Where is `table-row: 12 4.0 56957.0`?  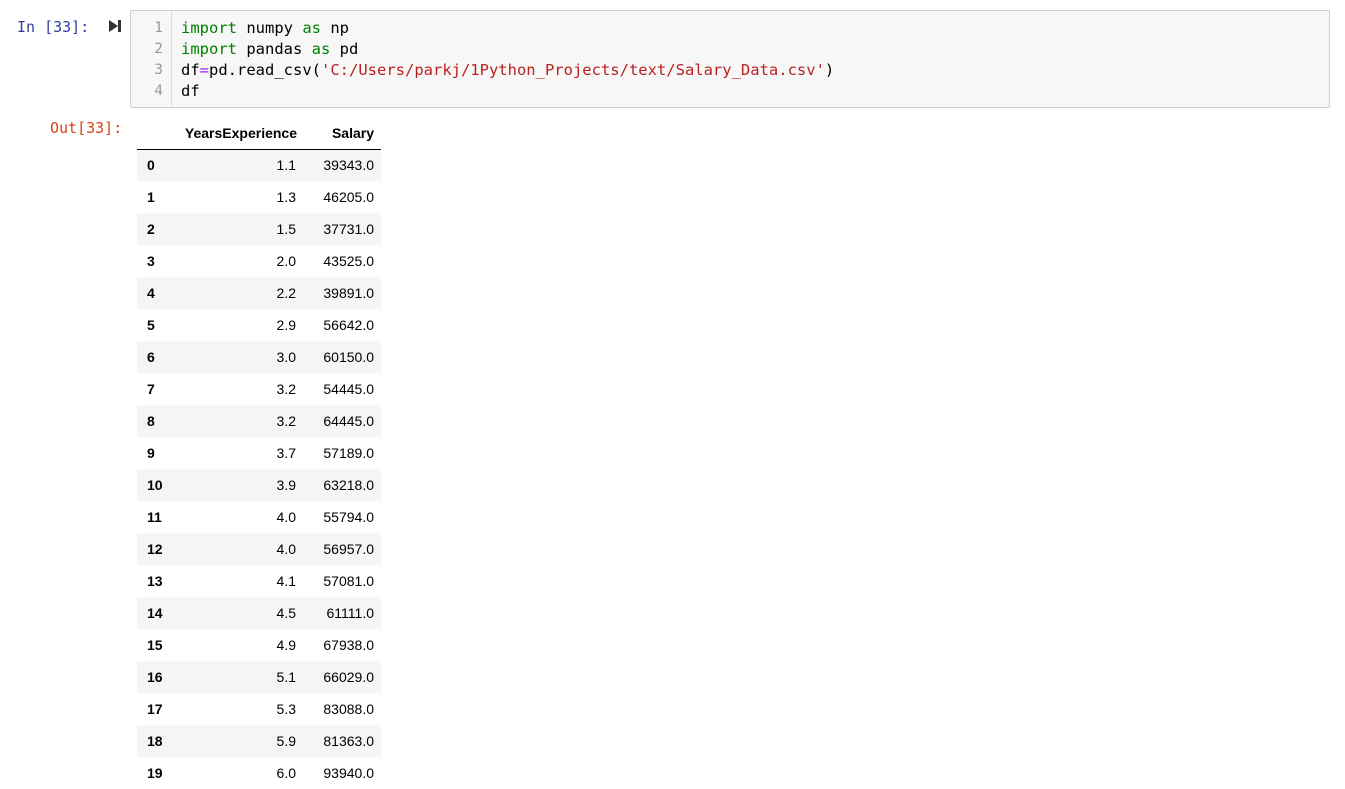
table-row: 12 4.0 56957.0 is located at coordinates (259, 549).